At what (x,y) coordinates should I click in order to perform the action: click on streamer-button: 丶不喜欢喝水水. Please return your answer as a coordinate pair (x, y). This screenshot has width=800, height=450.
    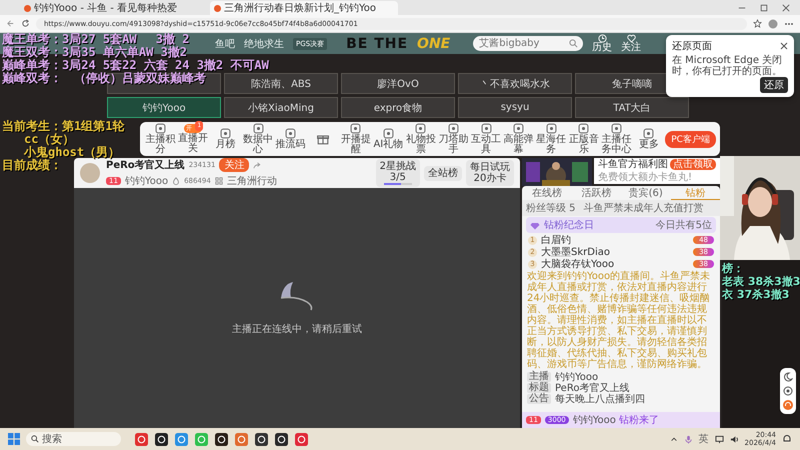
    Looking at the image, I should click on (515, 83).